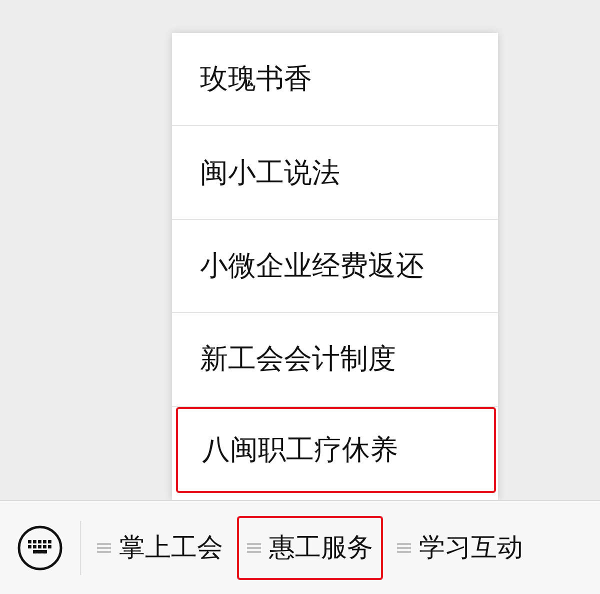  Describe the element at coordinates (335, 360) in the screenshot. I see `submenu-item: 新工会会计制度` at that location.